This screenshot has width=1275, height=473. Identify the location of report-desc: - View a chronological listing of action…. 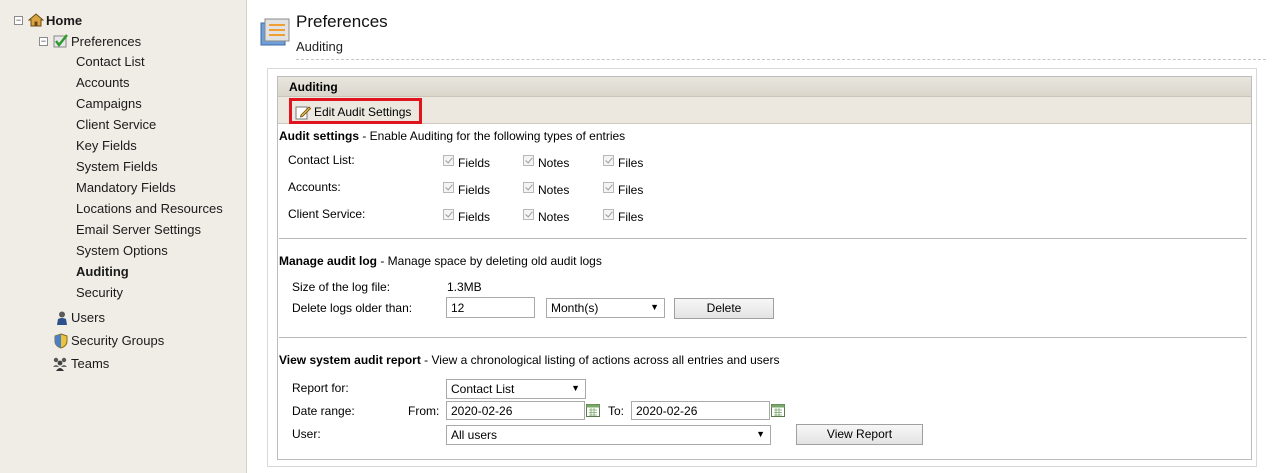
(600, 360).